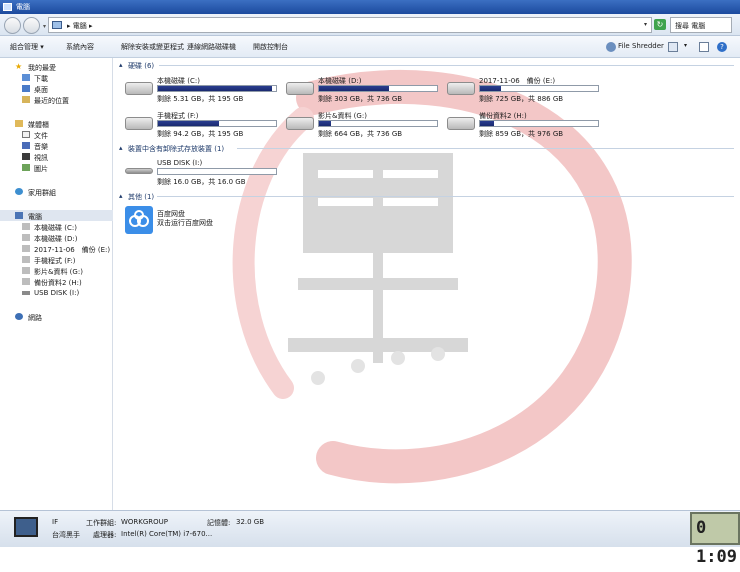 The height and width of the screenshot is (572, 740). I want to click on sidebar-item-drive-g: 影片&資料 (G:), so click(58, 272).